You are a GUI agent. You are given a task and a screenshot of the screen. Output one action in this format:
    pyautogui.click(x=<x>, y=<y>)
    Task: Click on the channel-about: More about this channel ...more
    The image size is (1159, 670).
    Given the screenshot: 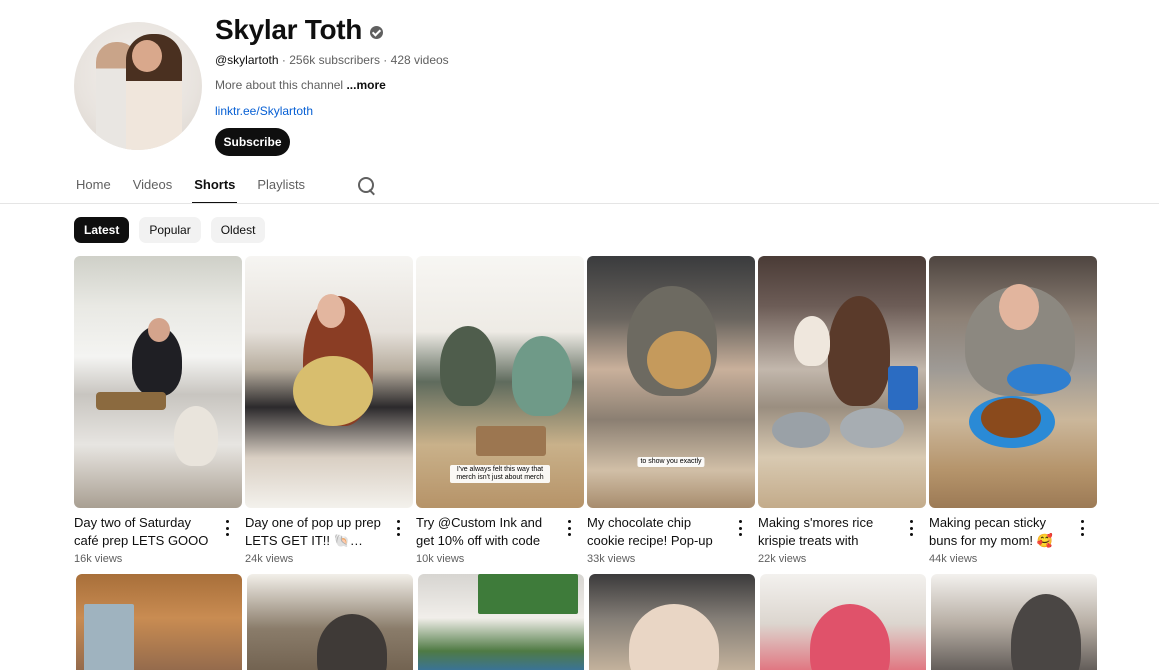 What is the action you would take?
    pyautogui.click(x=300, y=85)
    